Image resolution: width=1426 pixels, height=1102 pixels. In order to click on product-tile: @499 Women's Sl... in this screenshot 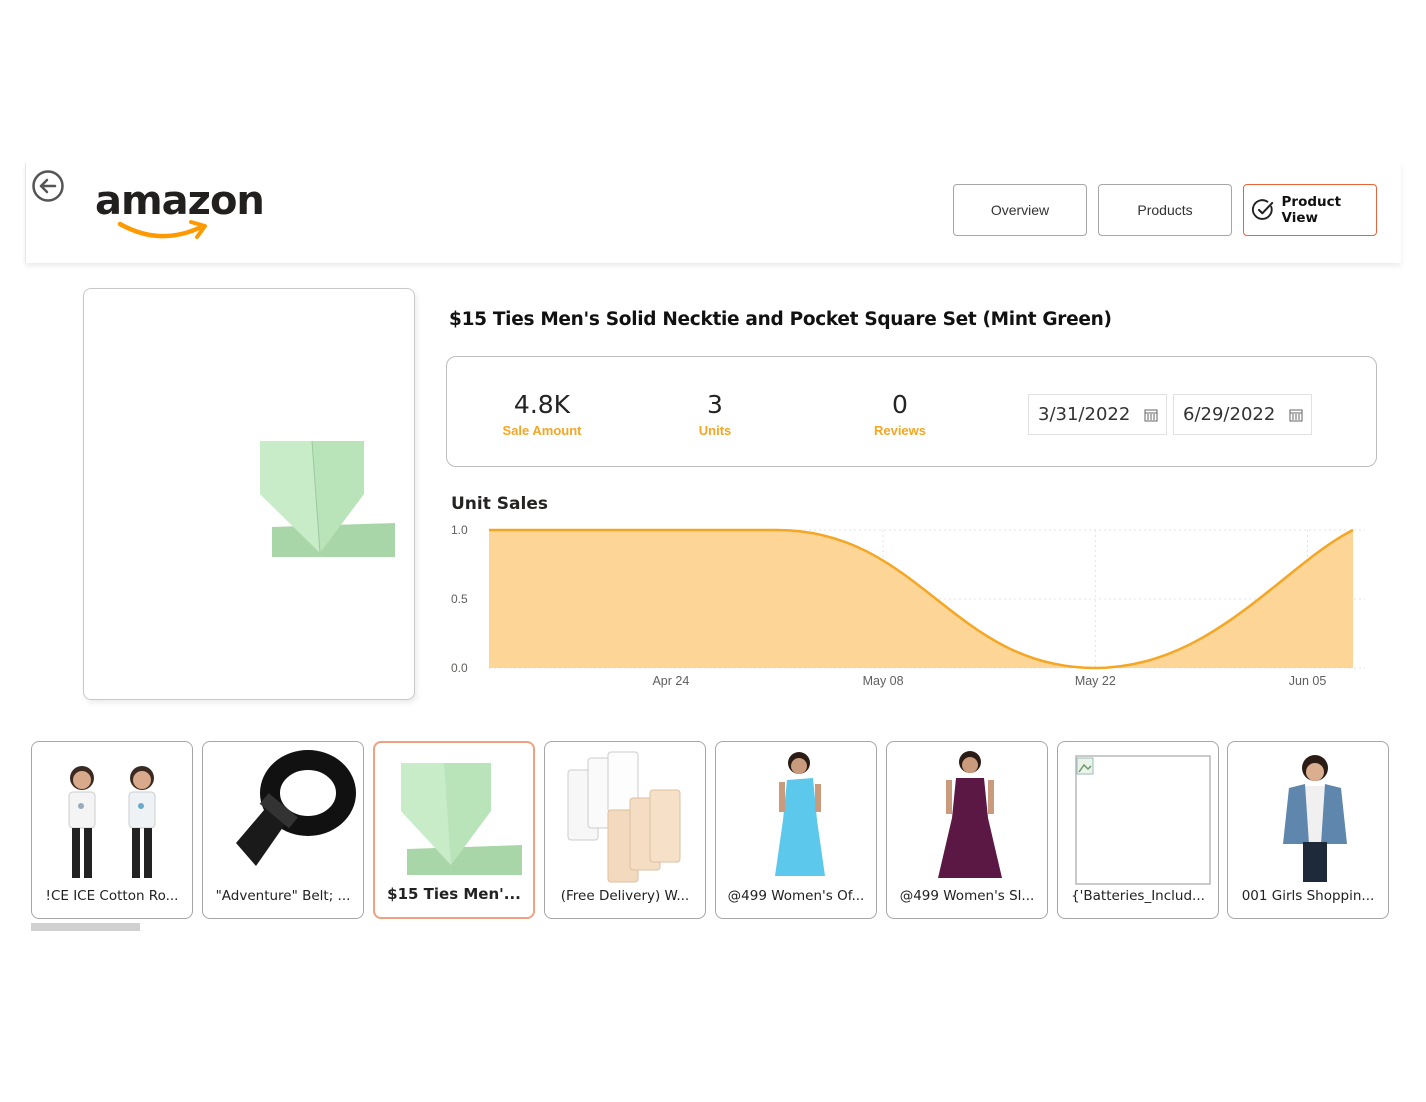, I will do `click(967, 830)`.